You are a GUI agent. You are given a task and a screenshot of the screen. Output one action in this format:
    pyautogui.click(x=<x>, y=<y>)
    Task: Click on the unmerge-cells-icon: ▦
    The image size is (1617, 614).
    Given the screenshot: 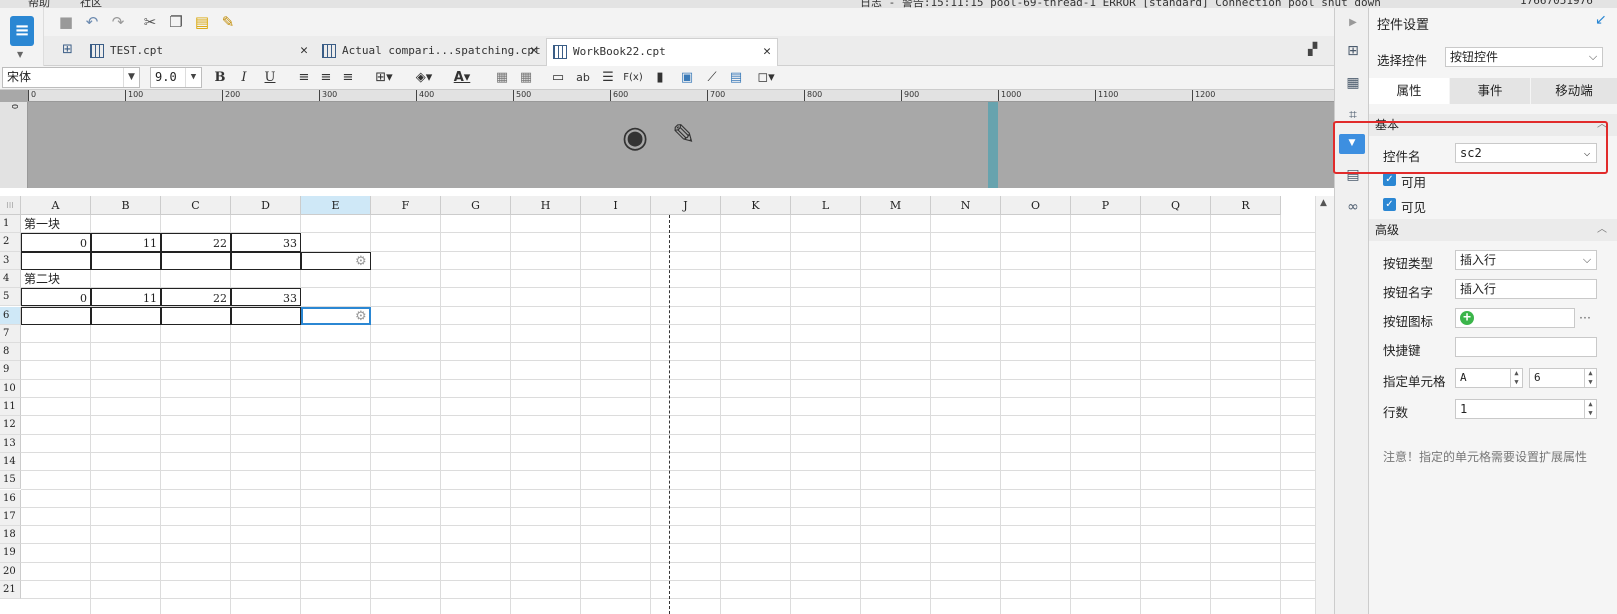 What is the action you would take?
    pyautogui.click(x=526, y=78)
    